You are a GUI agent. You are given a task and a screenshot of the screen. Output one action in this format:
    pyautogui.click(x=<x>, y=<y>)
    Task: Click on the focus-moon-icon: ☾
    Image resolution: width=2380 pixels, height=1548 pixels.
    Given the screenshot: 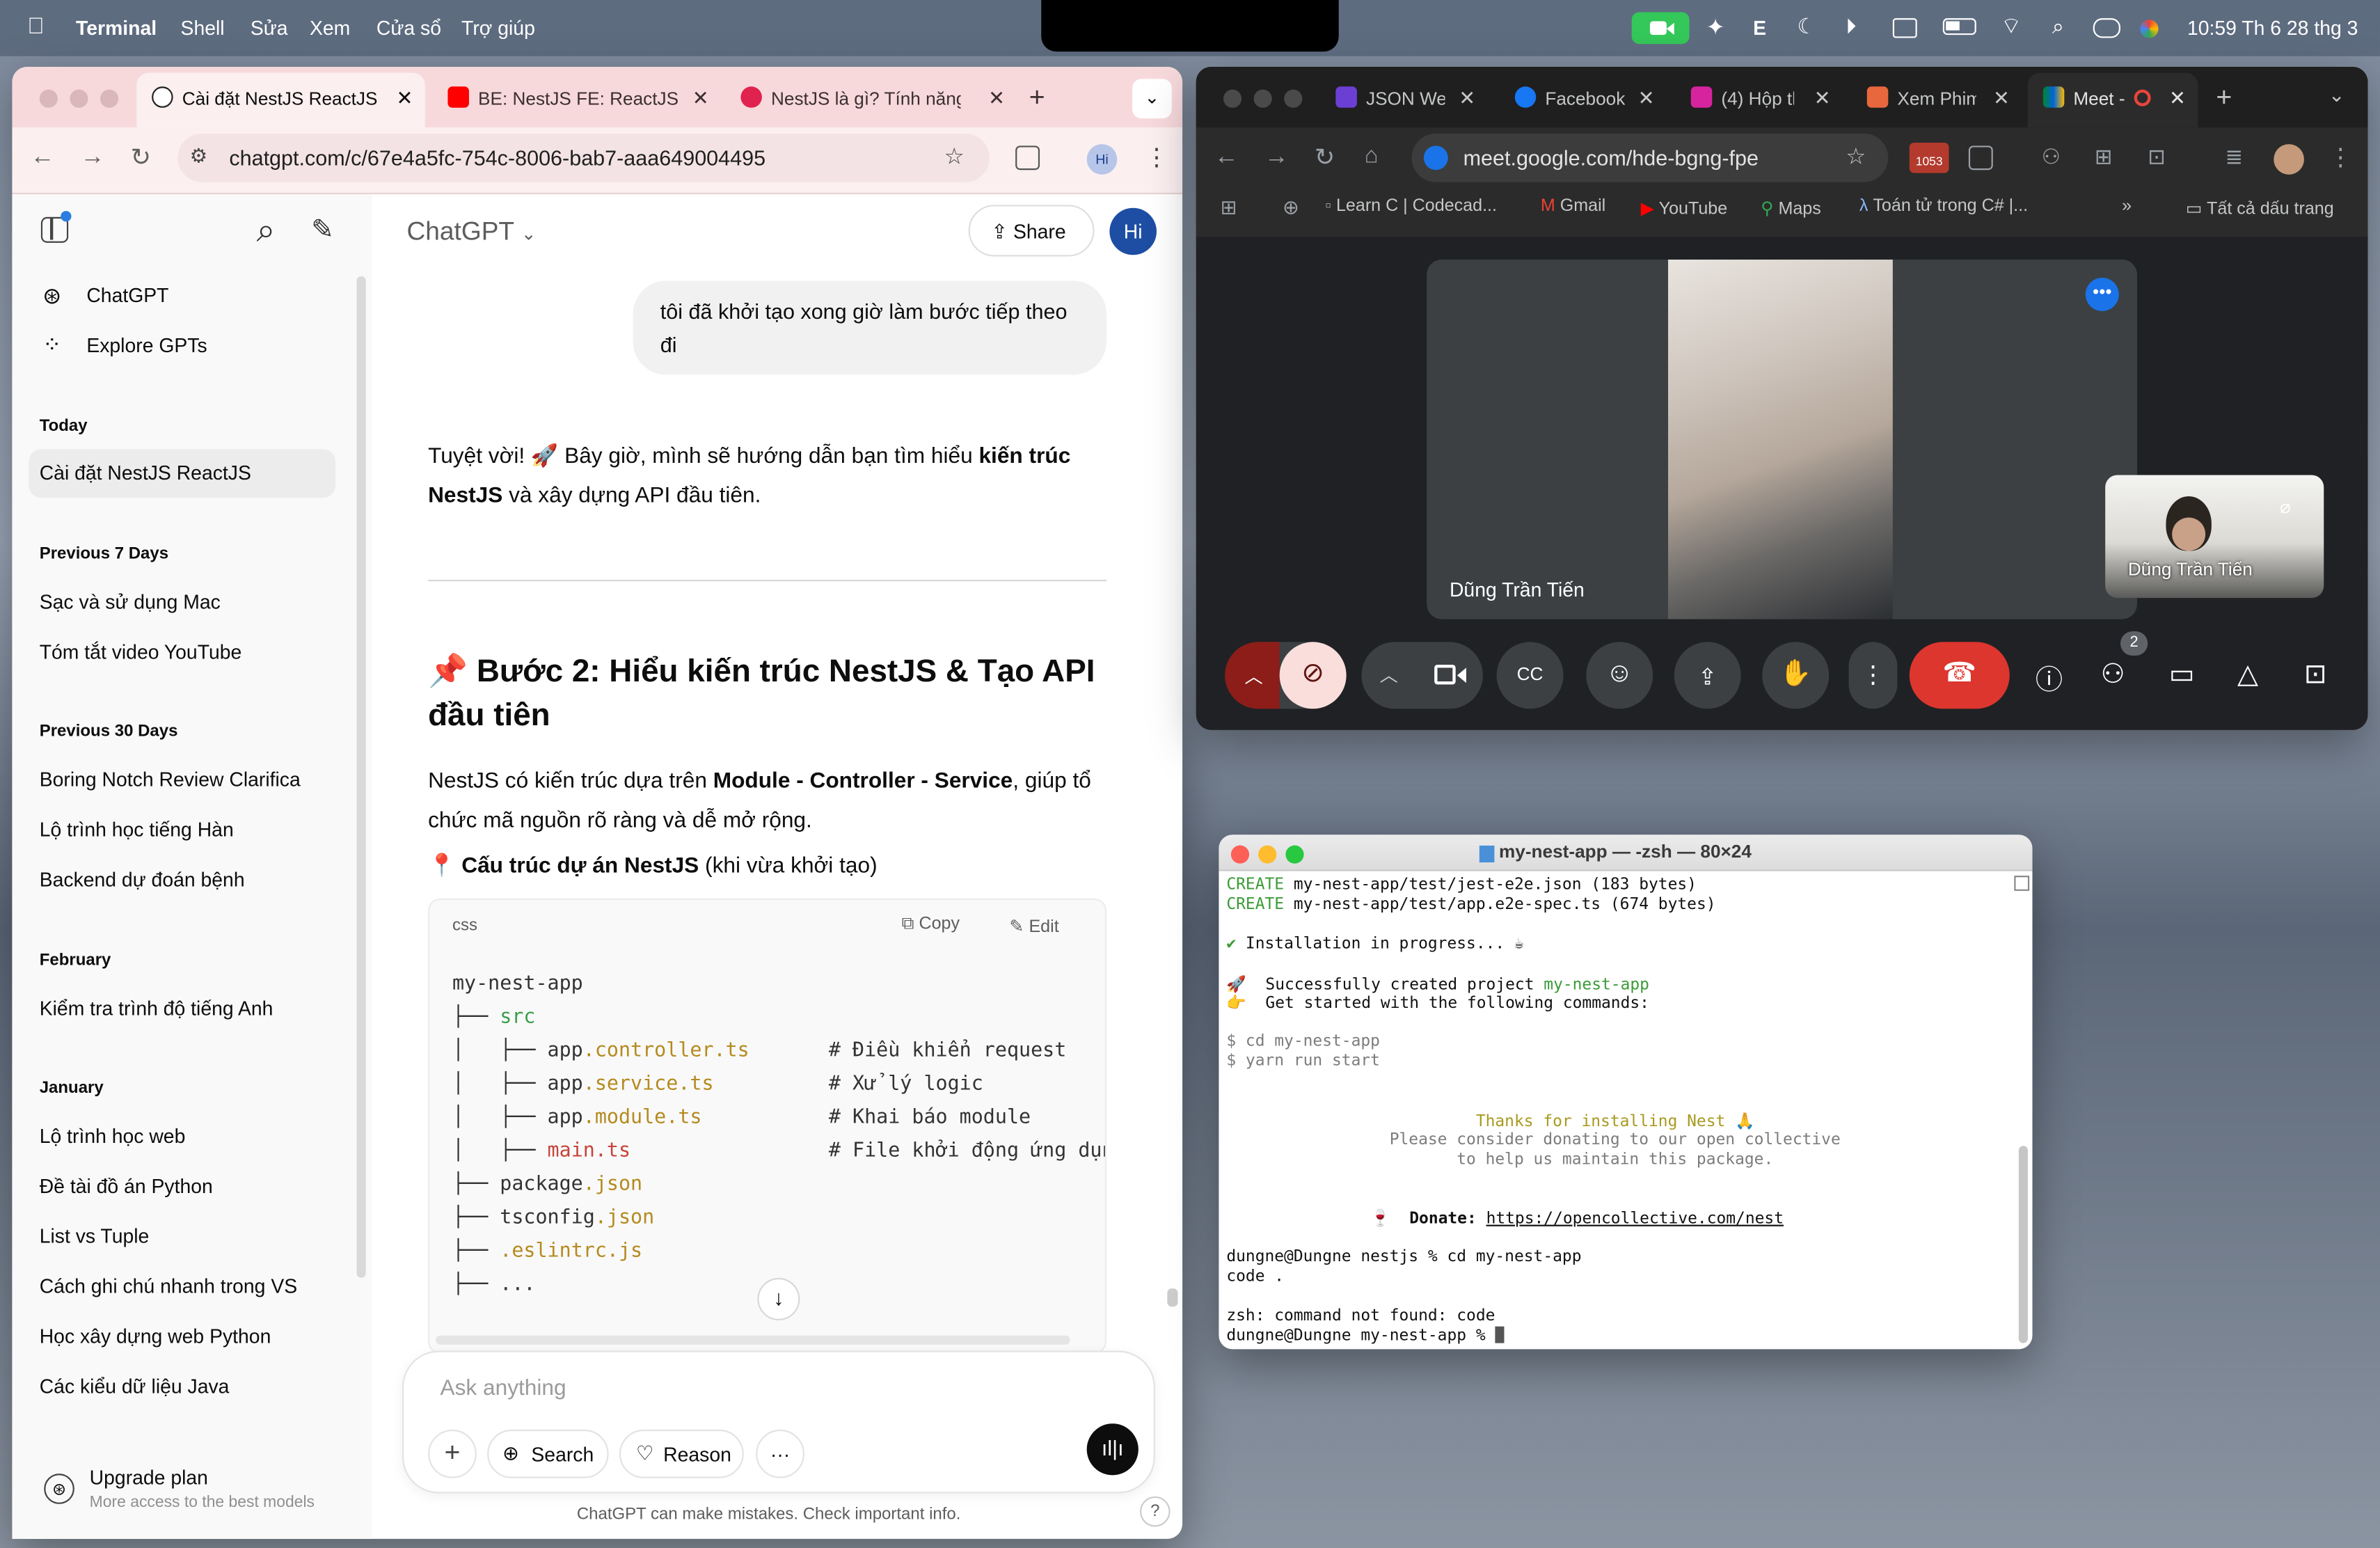 What is the action you would take?
    pyautogui.click(x=1806, y=27)
    